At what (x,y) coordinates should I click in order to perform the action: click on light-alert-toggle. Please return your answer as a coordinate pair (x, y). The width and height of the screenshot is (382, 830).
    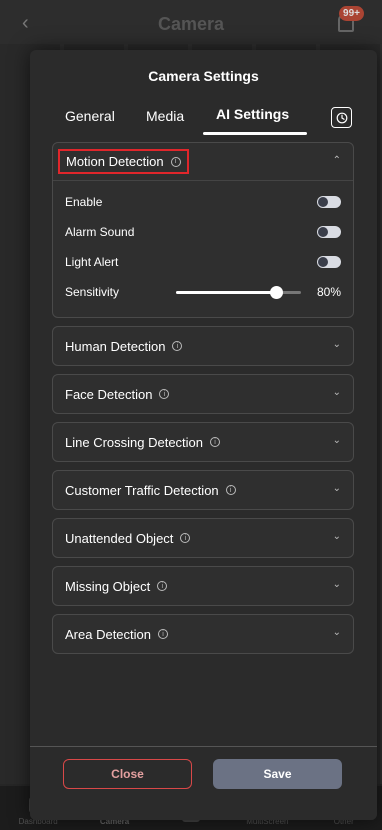
    Looking at the image, I should click on (329, 262).